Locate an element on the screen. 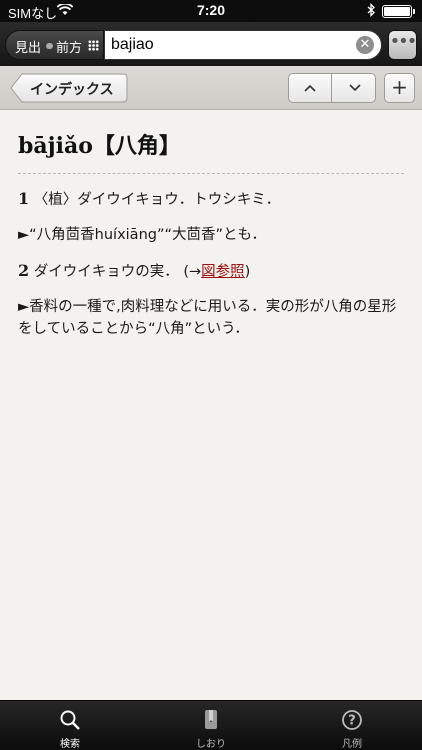  next-entry-button is located at coordinates (354, 88).